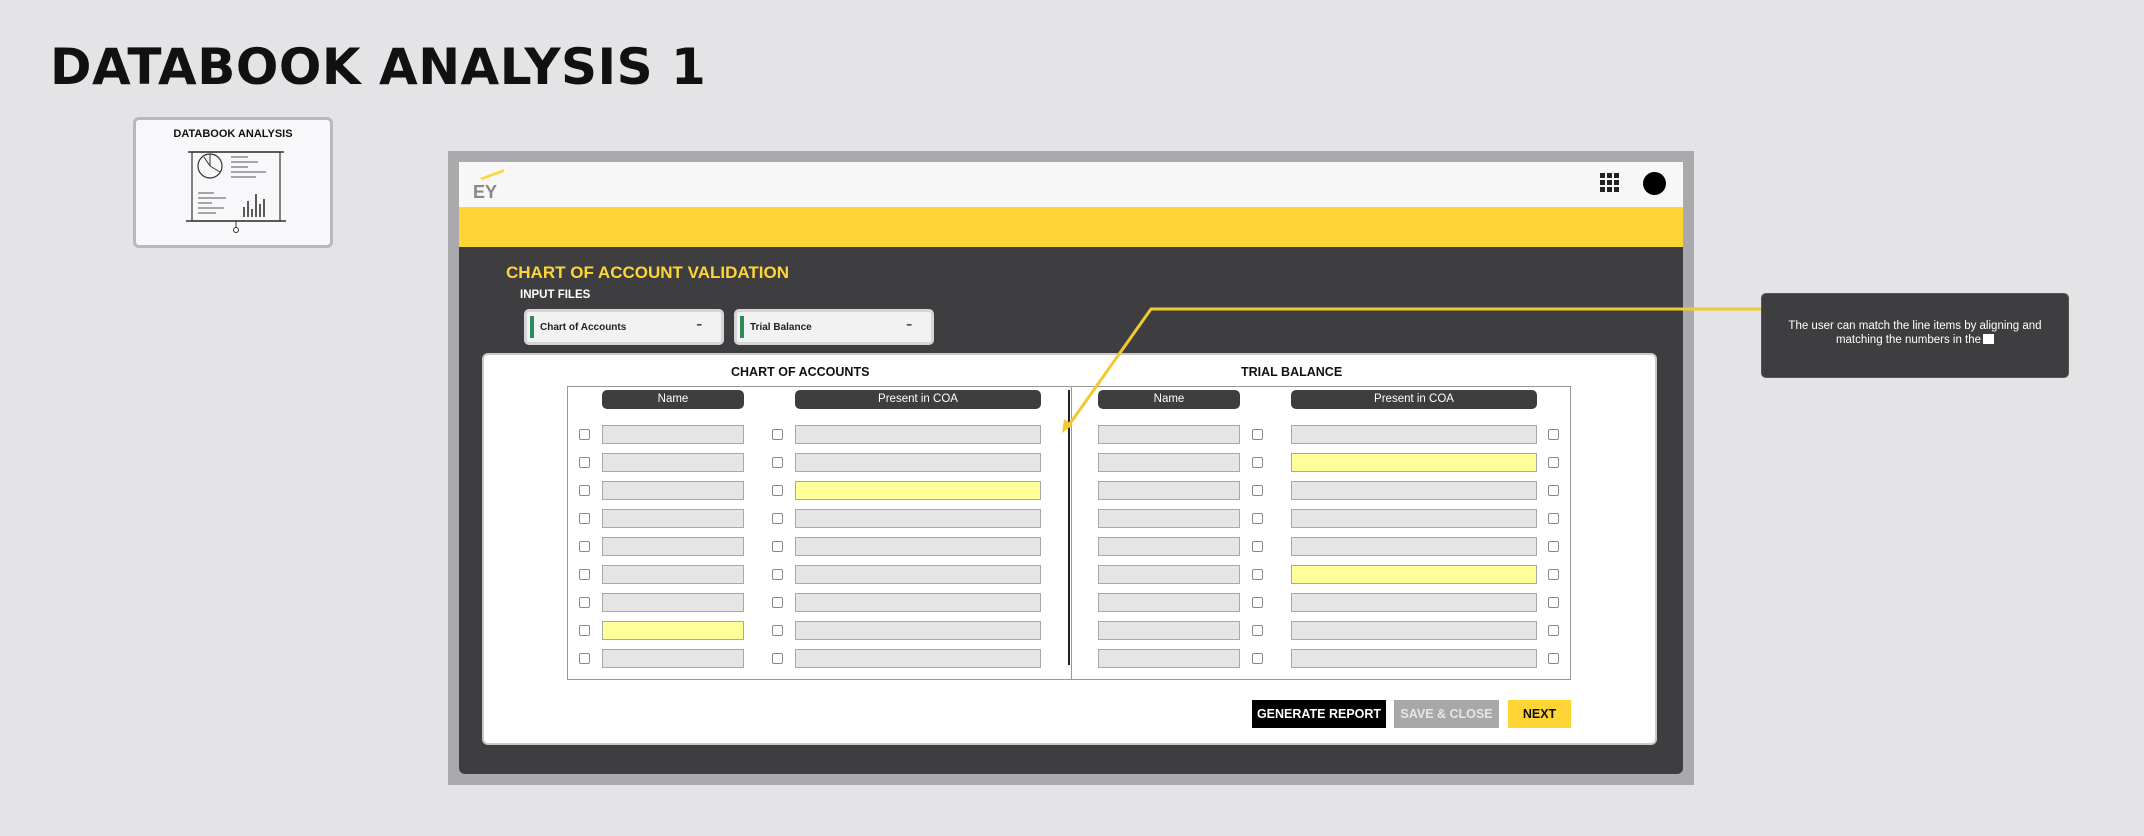  I want to click on square-icon, so click(1989, 339).